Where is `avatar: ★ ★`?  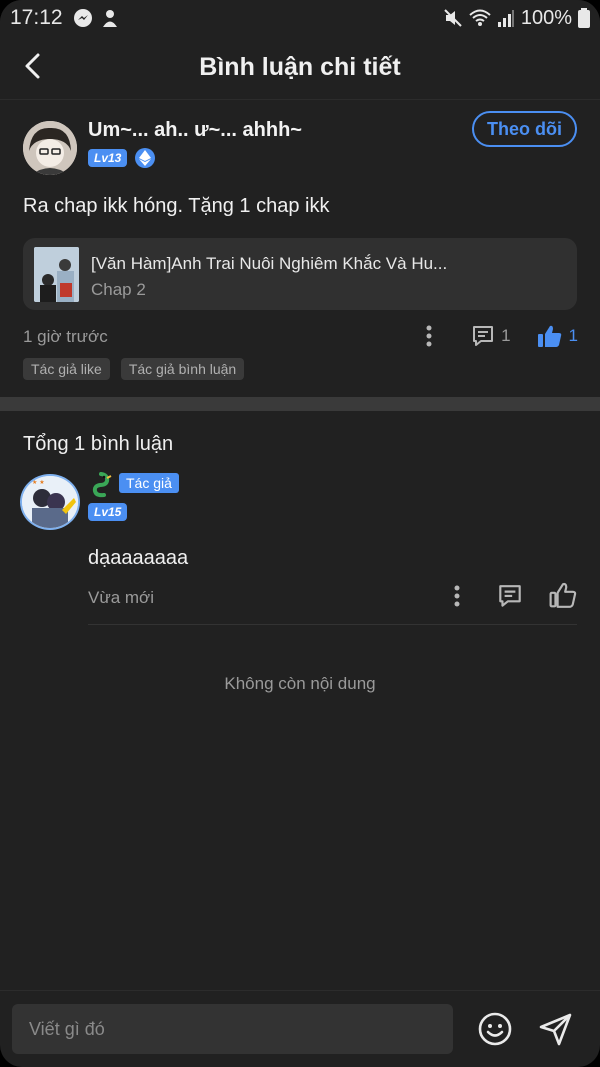
avatar: ★ ★ is located at coordinates (50, 502).